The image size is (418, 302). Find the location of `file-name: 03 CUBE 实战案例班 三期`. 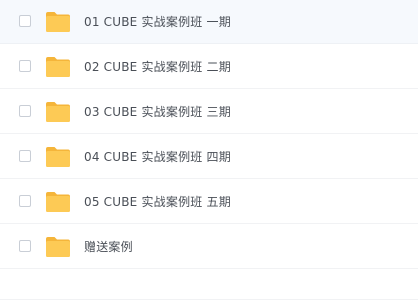

file-name: 03 CUBE 实战案例班 三期 is located at coordinates (157, 112).